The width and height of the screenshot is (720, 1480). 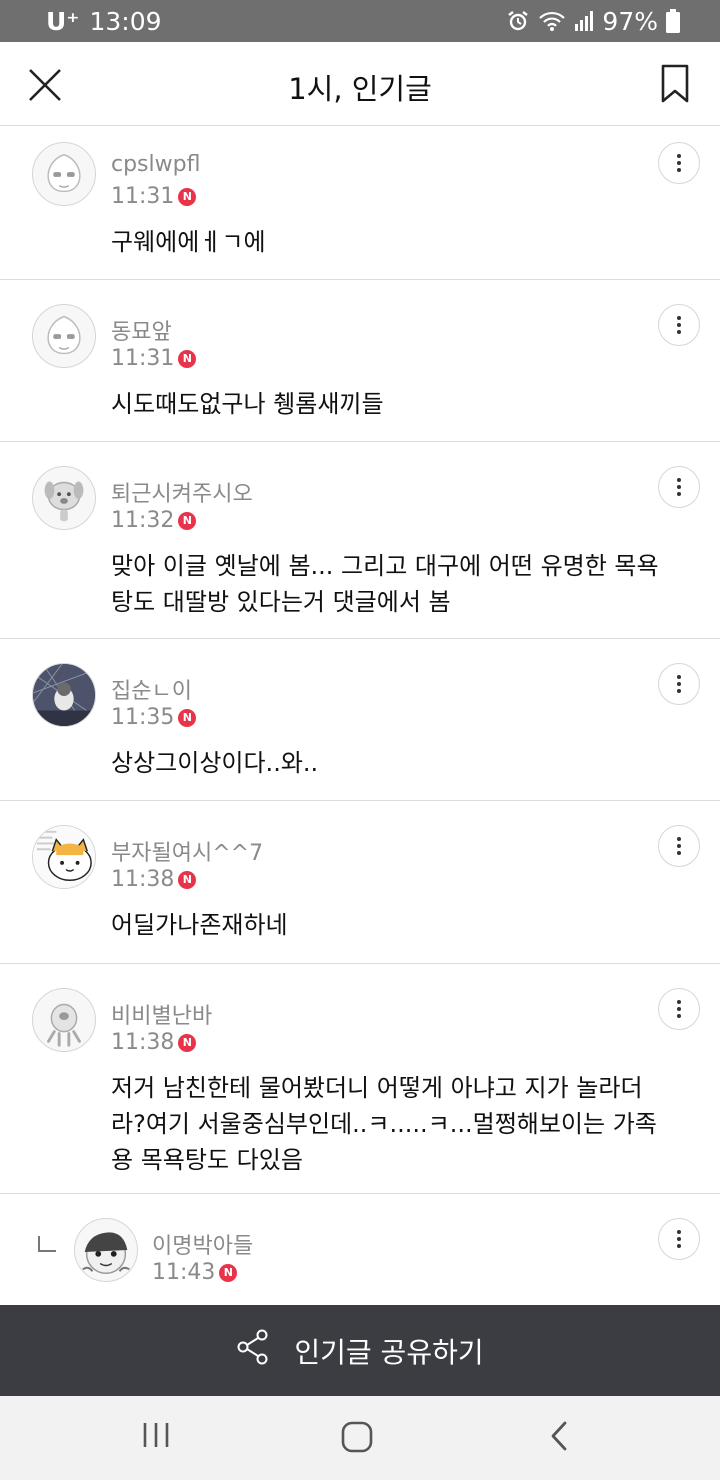 I want to click on comment-username: 비비별난바, so click(x=161, y=1014).